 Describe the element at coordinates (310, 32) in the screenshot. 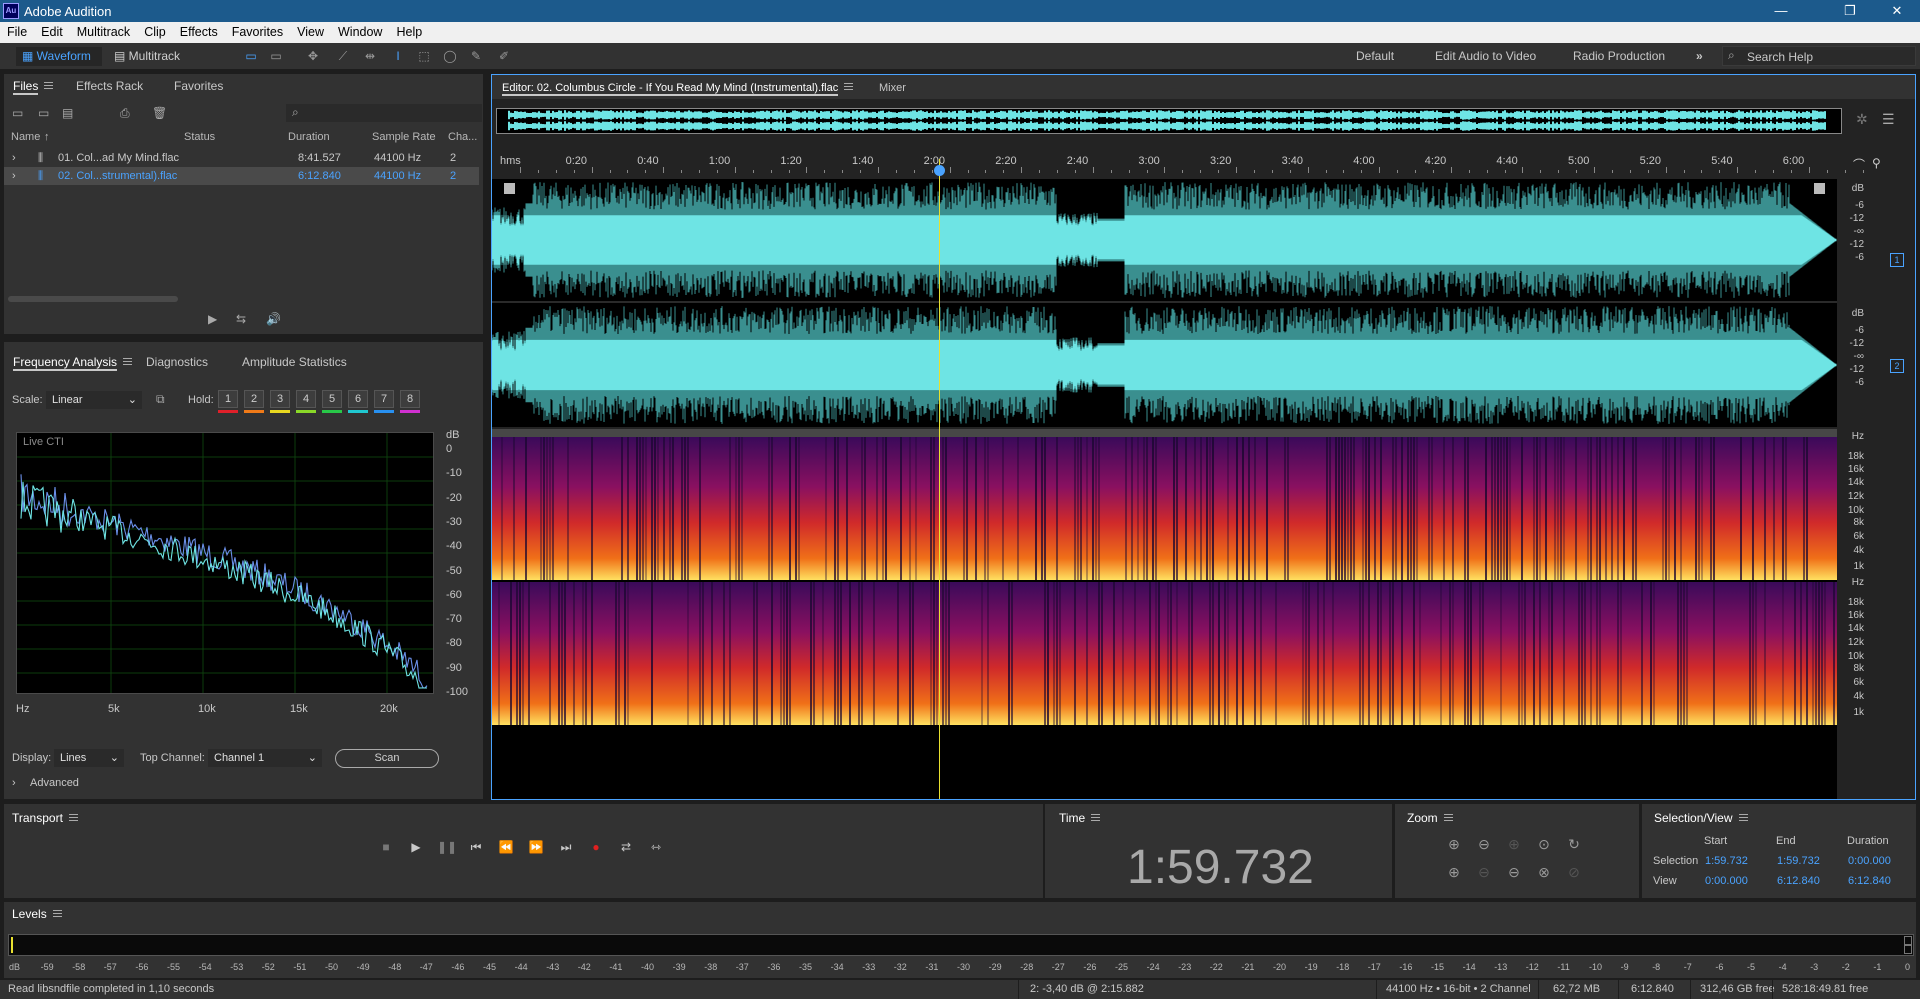

I see `menu-view: View` at that location.